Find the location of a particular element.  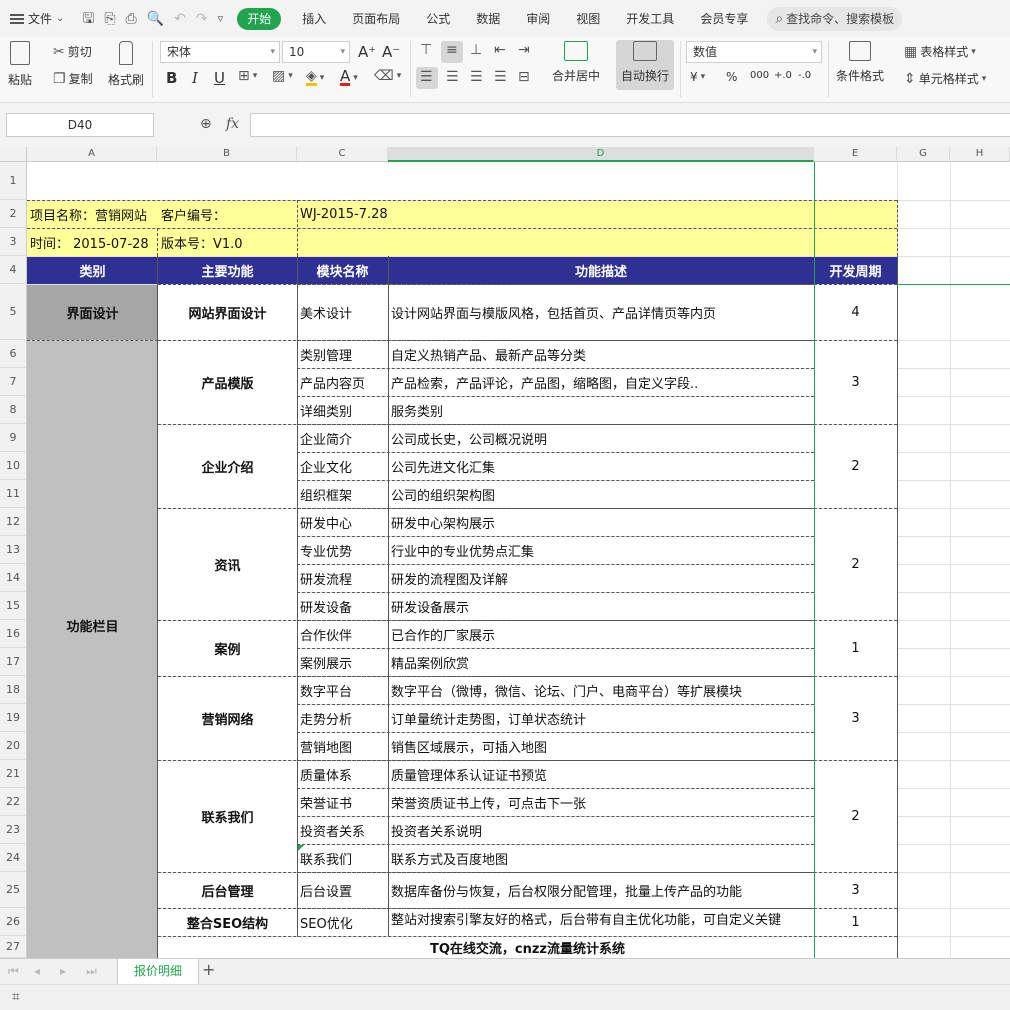

row-header-20: 20 is located at coordinates (13, 746).